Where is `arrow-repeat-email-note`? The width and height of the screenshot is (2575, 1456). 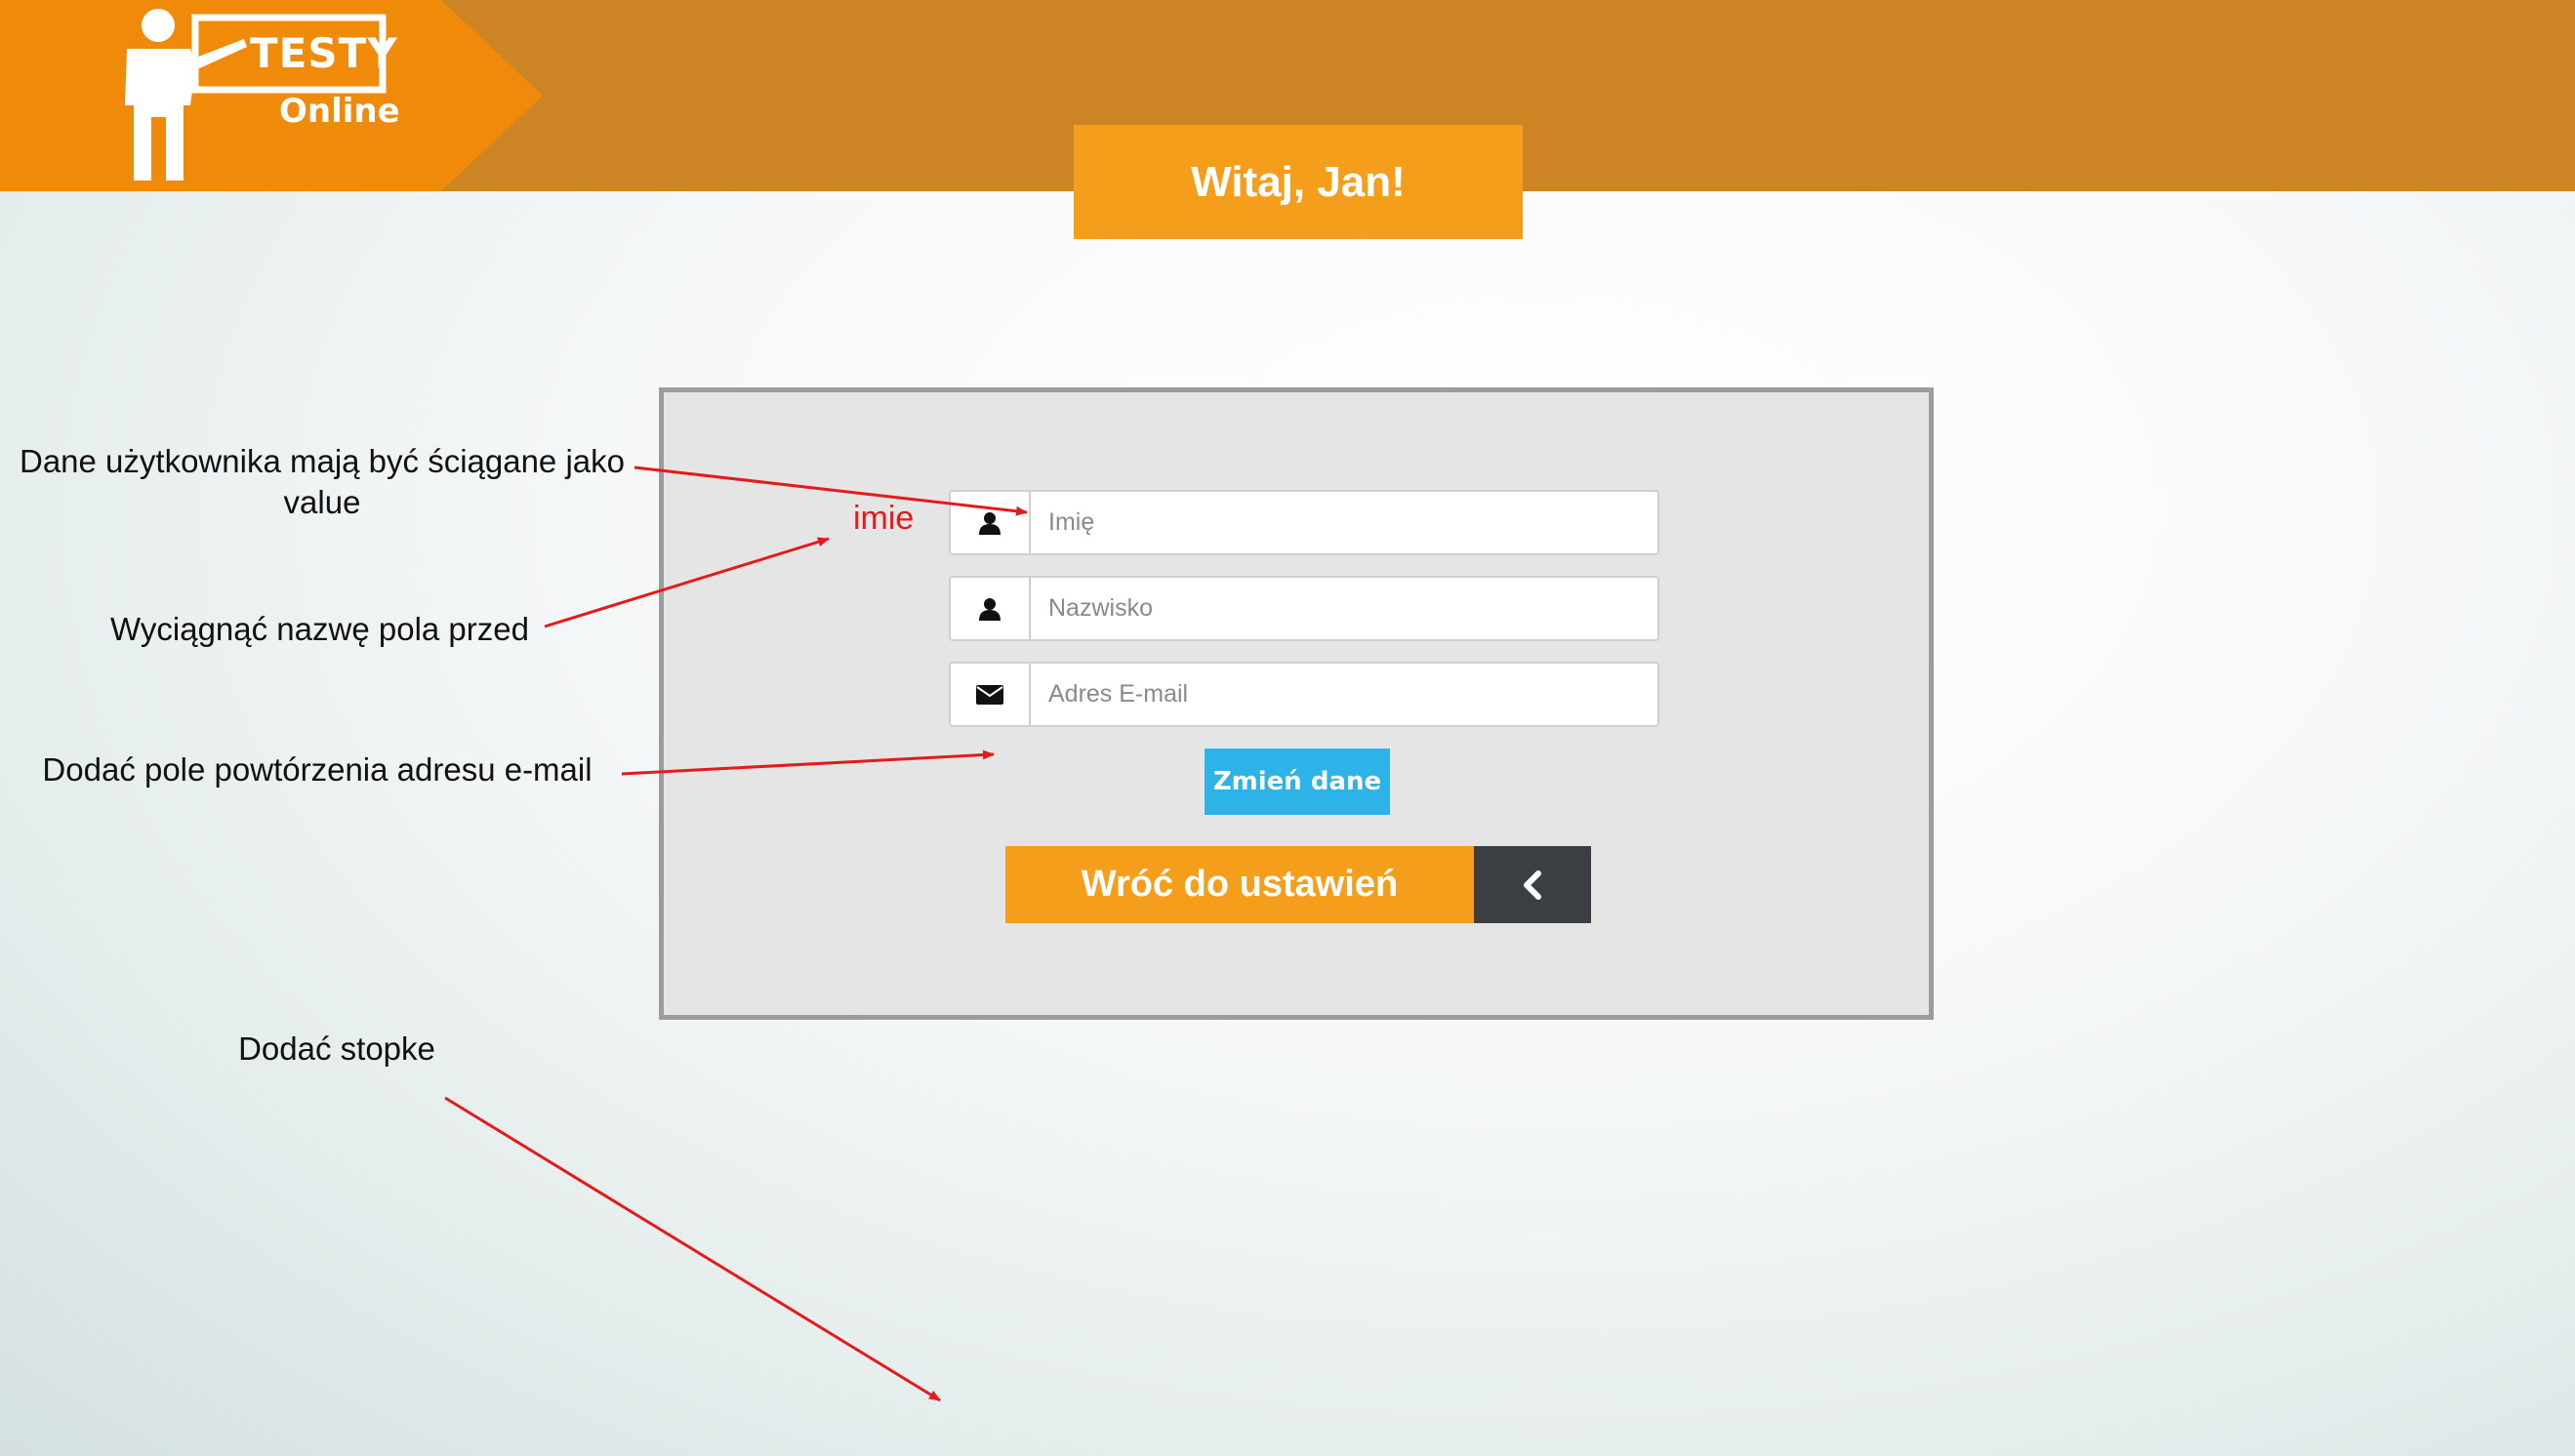 arrow-repeat-email-note is located at coordinates (808, 762).